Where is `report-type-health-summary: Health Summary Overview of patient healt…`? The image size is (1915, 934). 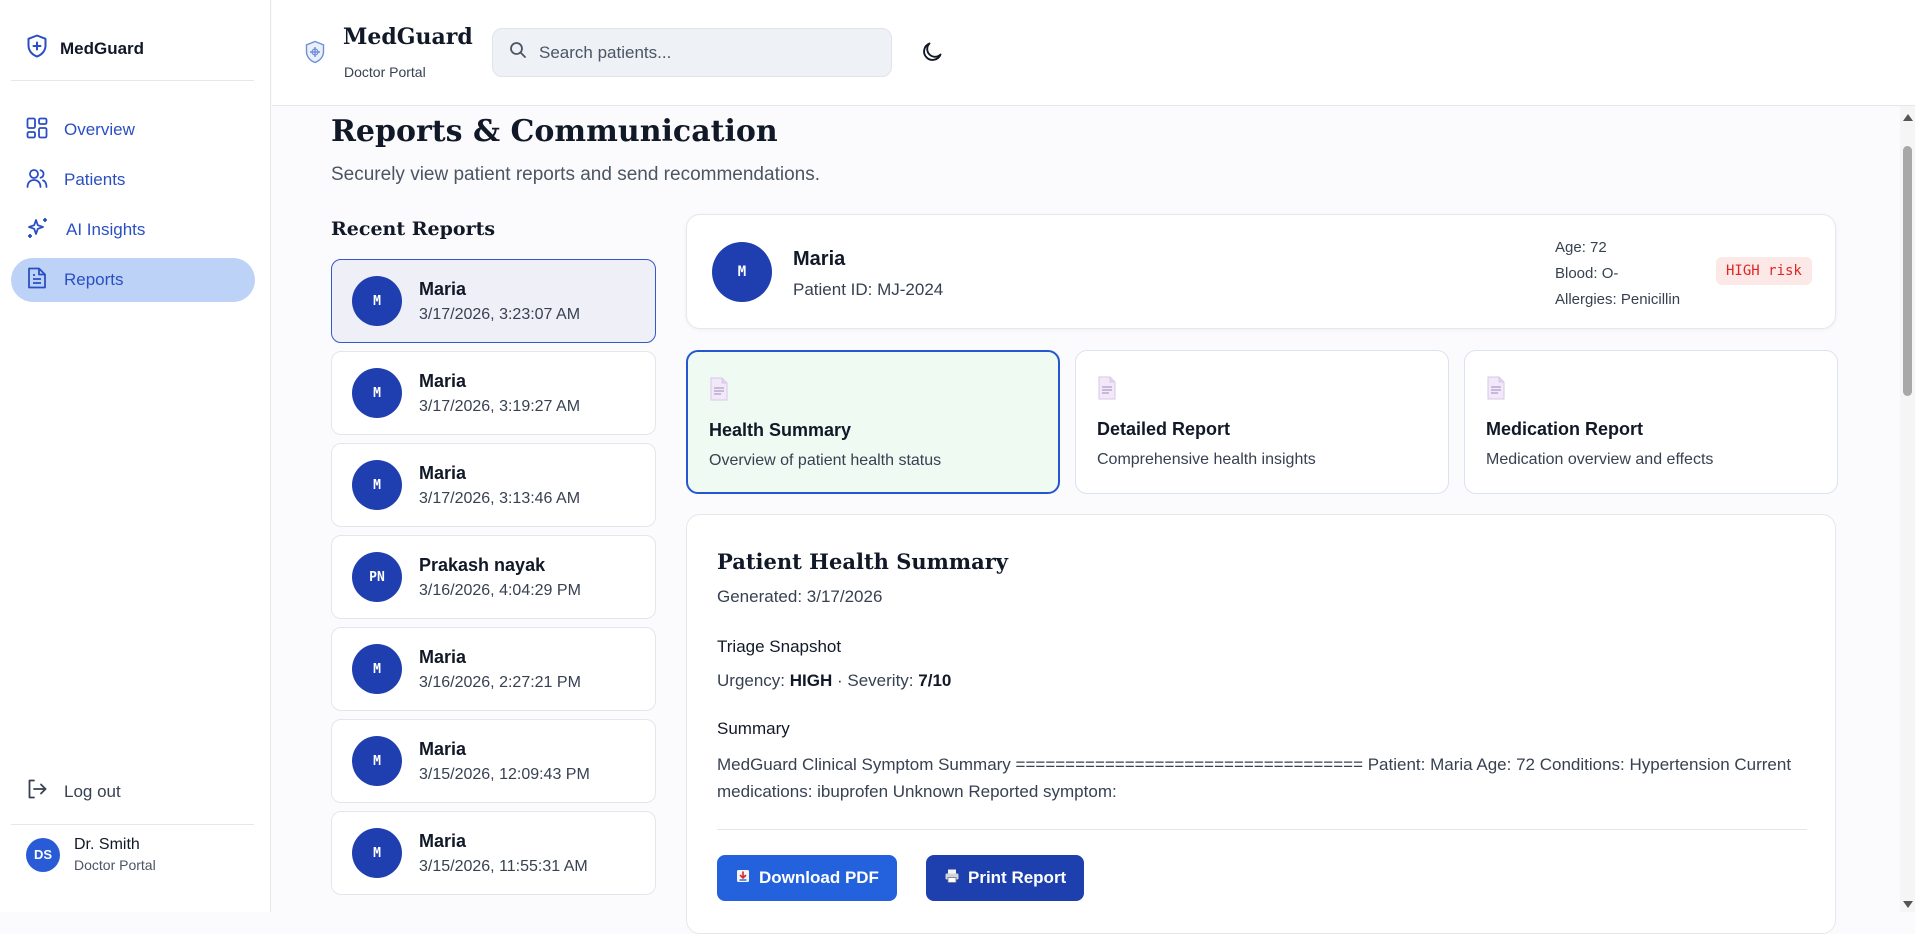 report-type-health-summary: Health Summary Overview of patient healt… is located at coordinates (873, 422).